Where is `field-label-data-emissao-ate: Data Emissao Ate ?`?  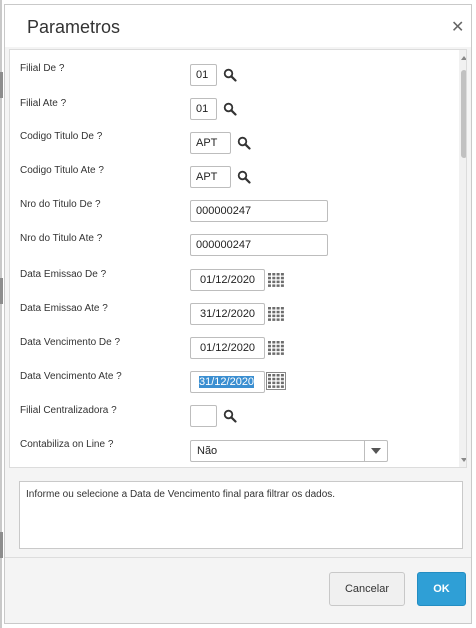 field-label-data-emissao-ate: Data Emissao Ate ? is located at coordinates (64, 308).